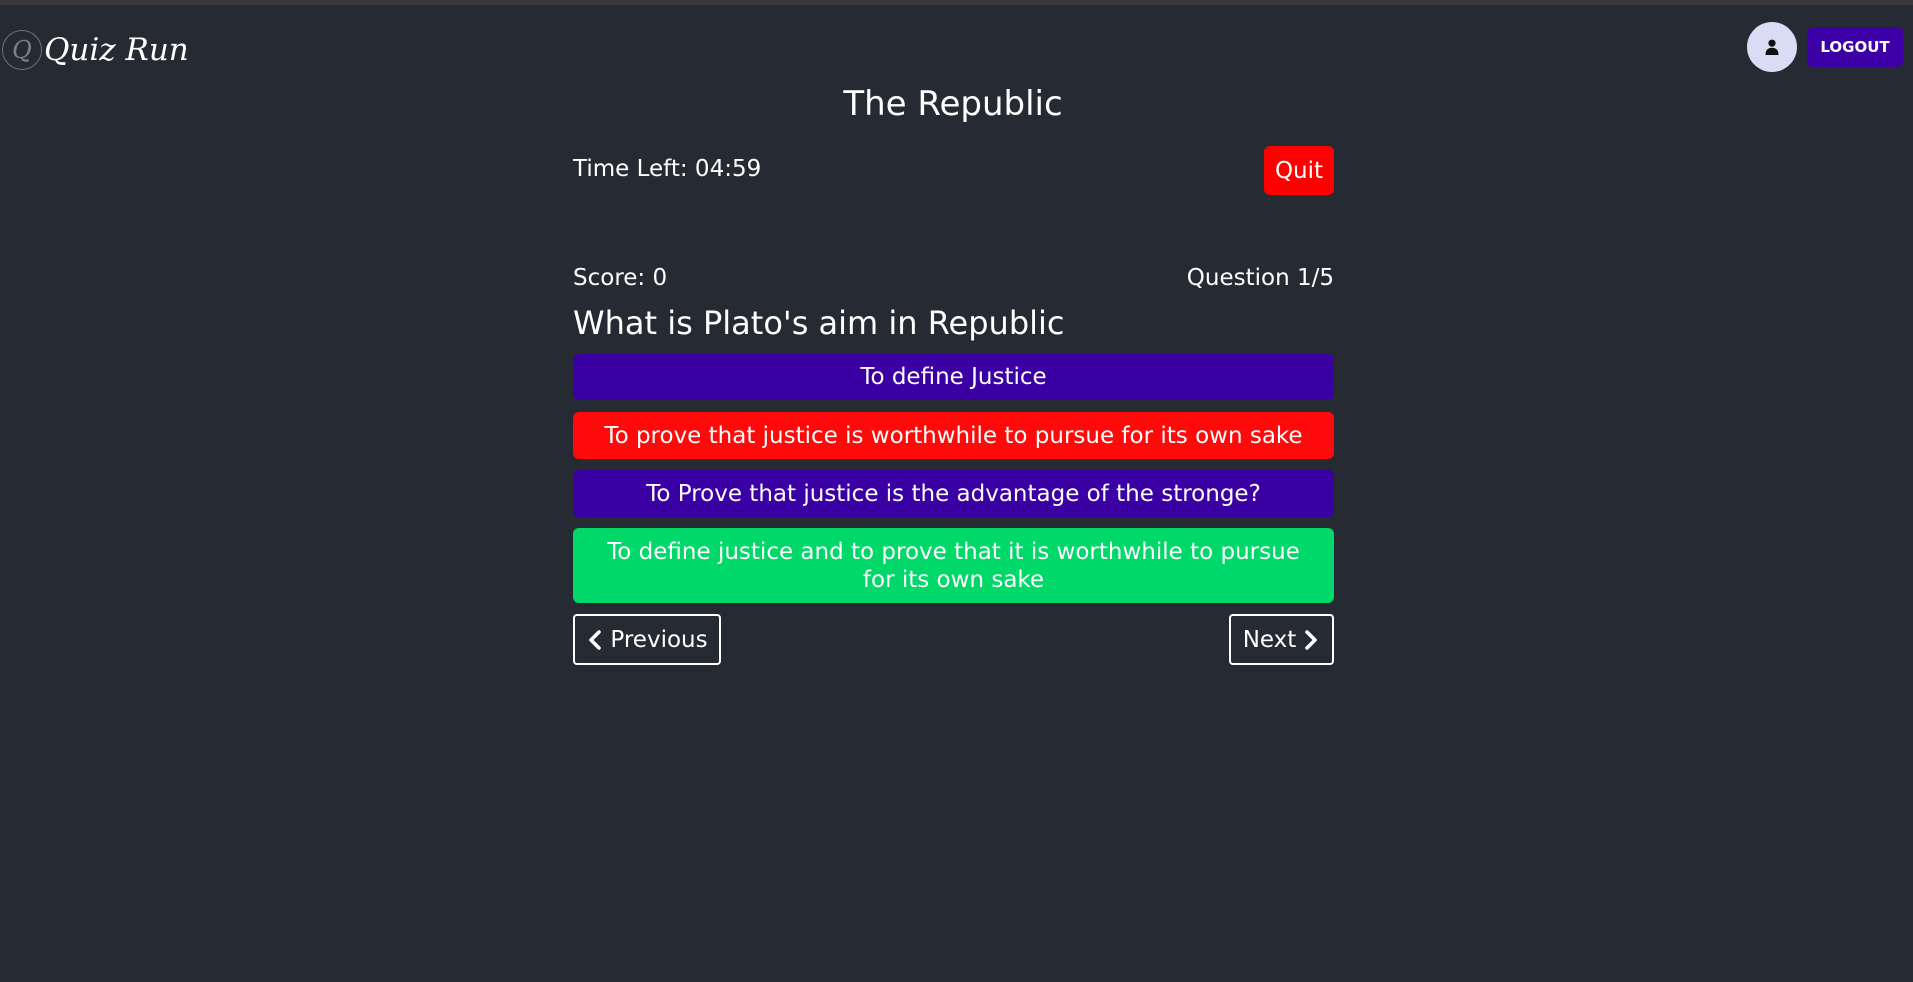 The image size is (1913, 982). Describe the element at coordinates (659, 639) in the screenshot. I see `previous-label: Previous` at that location.